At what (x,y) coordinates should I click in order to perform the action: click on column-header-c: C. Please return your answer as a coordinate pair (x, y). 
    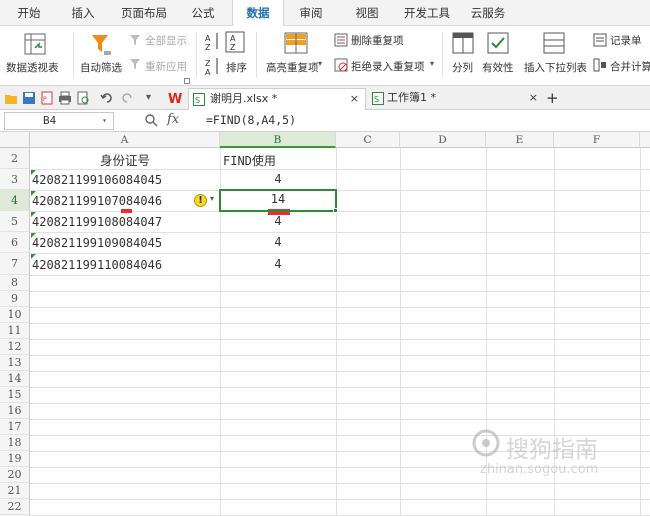
    Looking at the image, I should click on (368, 140).